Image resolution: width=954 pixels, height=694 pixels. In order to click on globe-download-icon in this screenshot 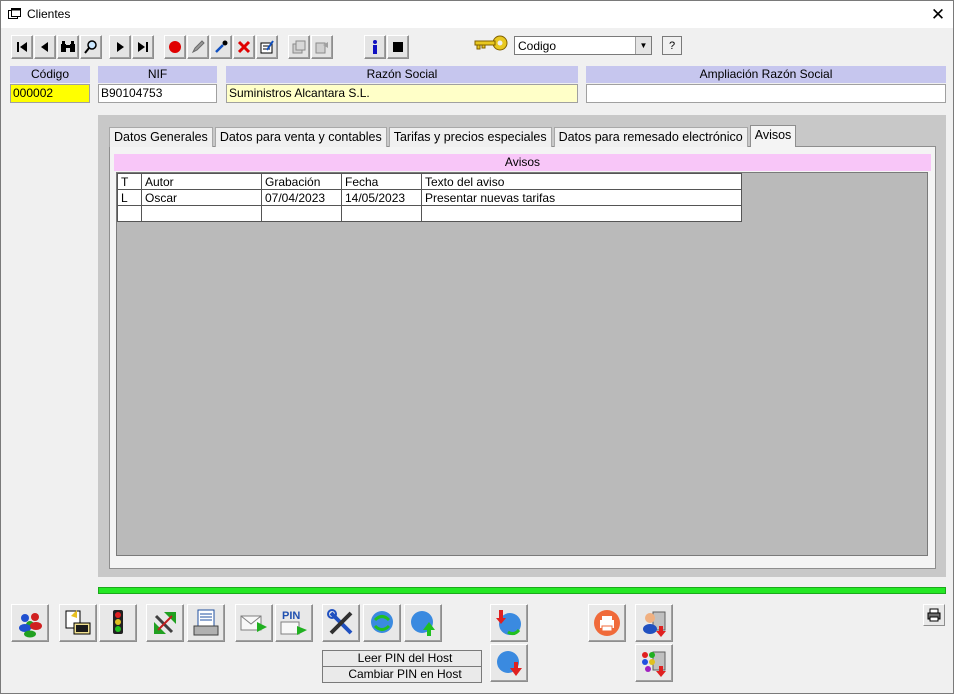, I will do `click(509, 663)`.